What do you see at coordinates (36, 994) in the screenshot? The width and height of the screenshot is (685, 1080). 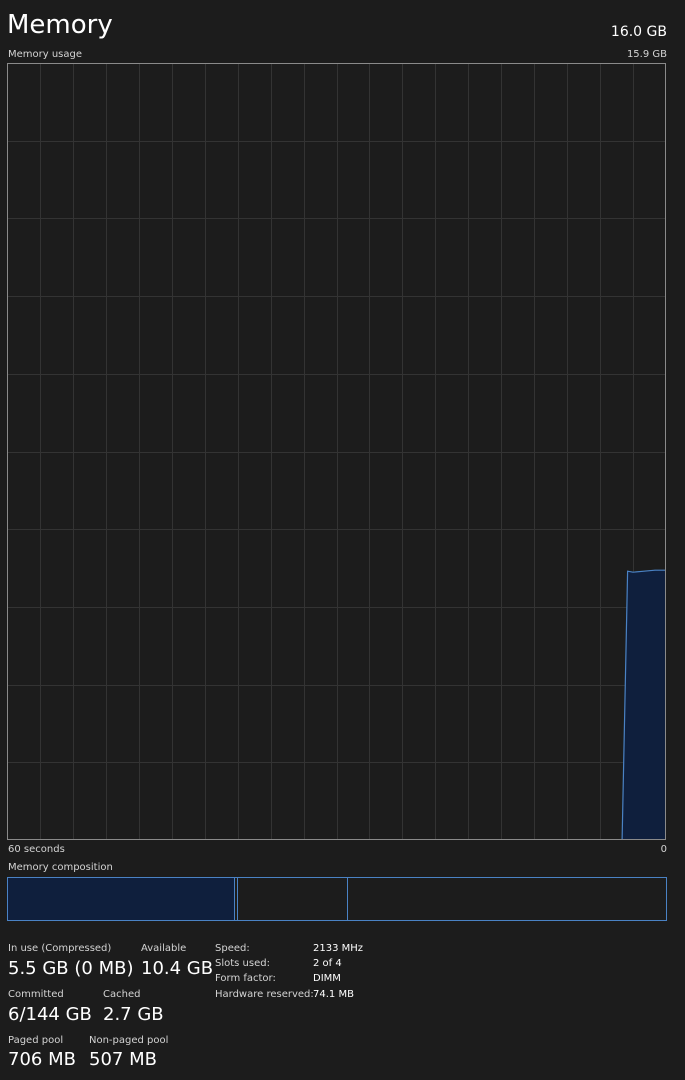 I see `committed-label: Committed` at bounding box center [36, 994].